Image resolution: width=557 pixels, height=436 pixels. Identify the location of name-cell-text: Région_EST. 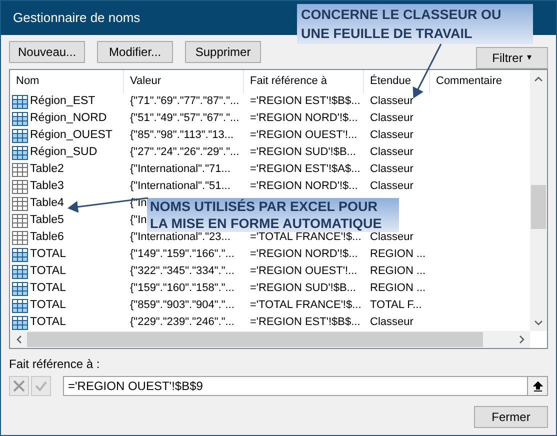
(63, 101).